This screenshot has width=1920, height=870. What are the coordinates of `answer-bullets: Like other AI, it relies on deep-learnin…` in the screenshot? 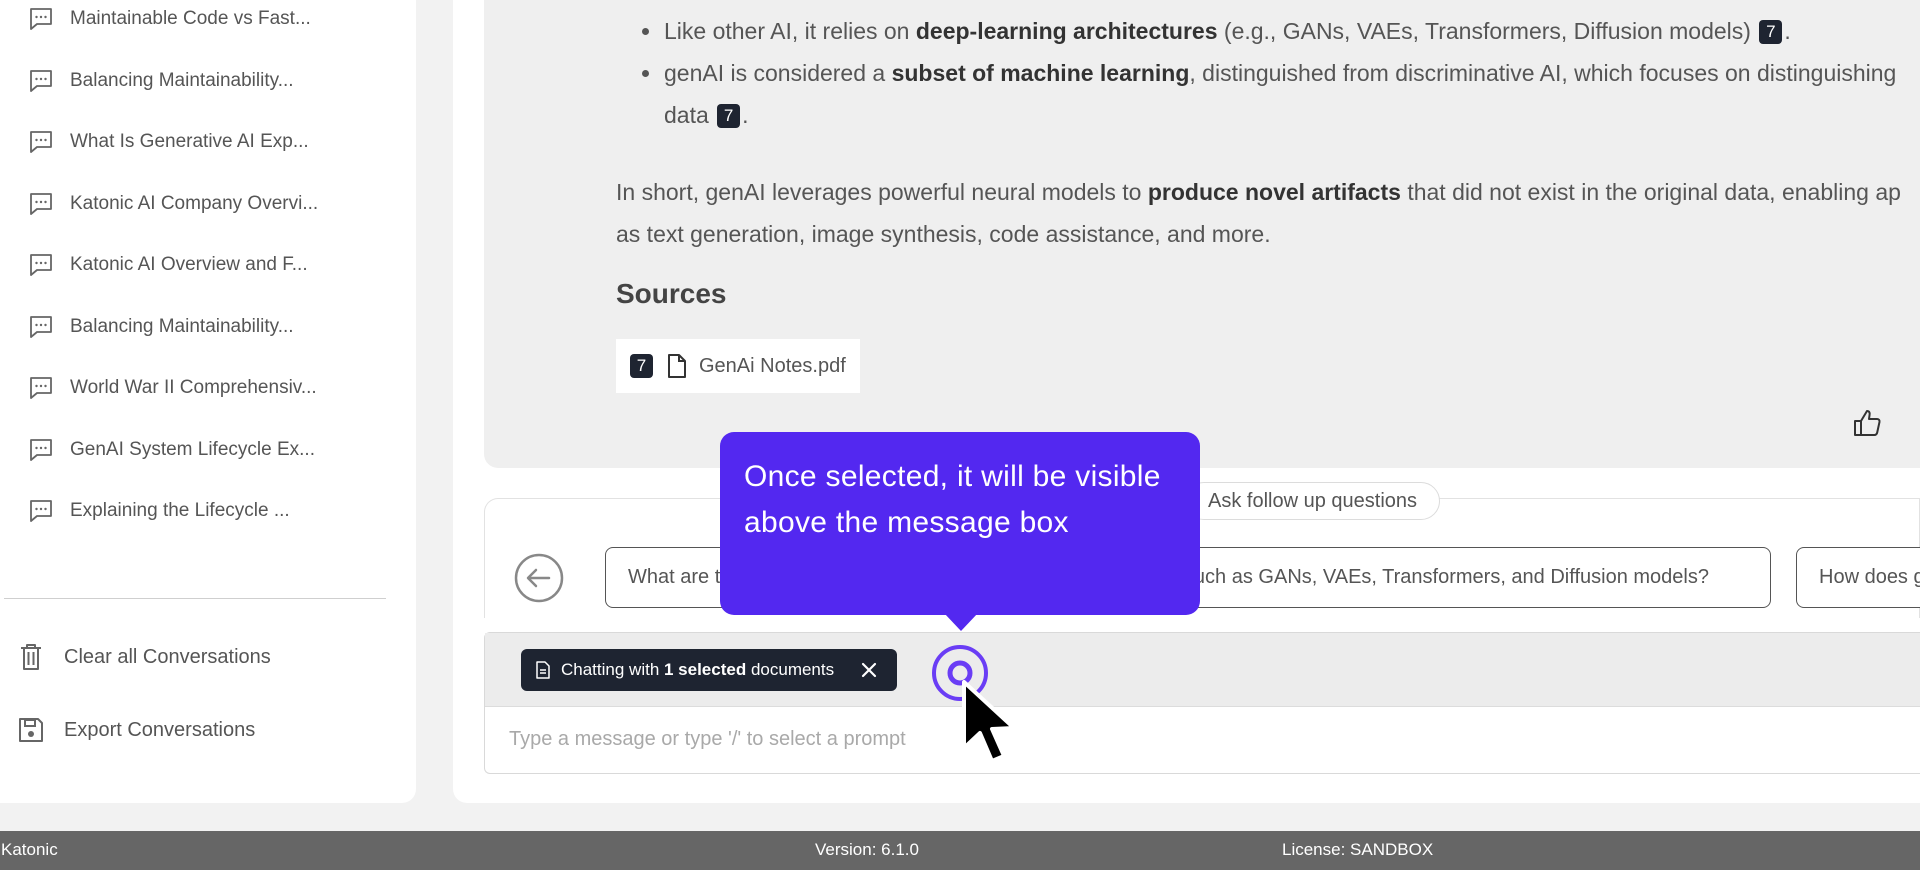 It's located at (1281, 73).